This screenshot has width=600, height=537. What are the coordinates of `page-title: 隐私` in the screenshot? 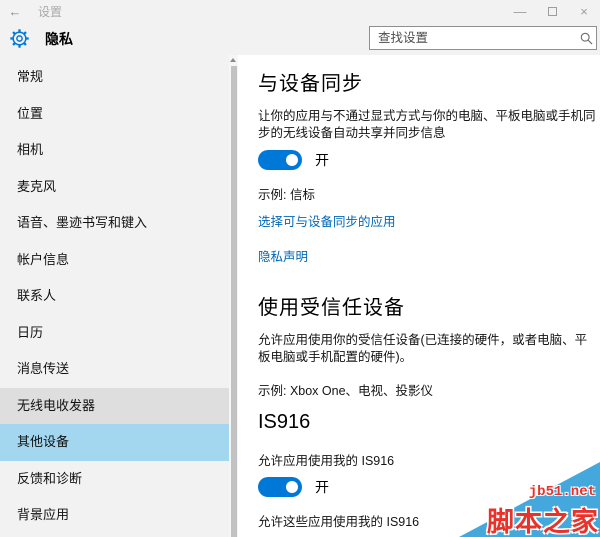 It's located at (59, 38).